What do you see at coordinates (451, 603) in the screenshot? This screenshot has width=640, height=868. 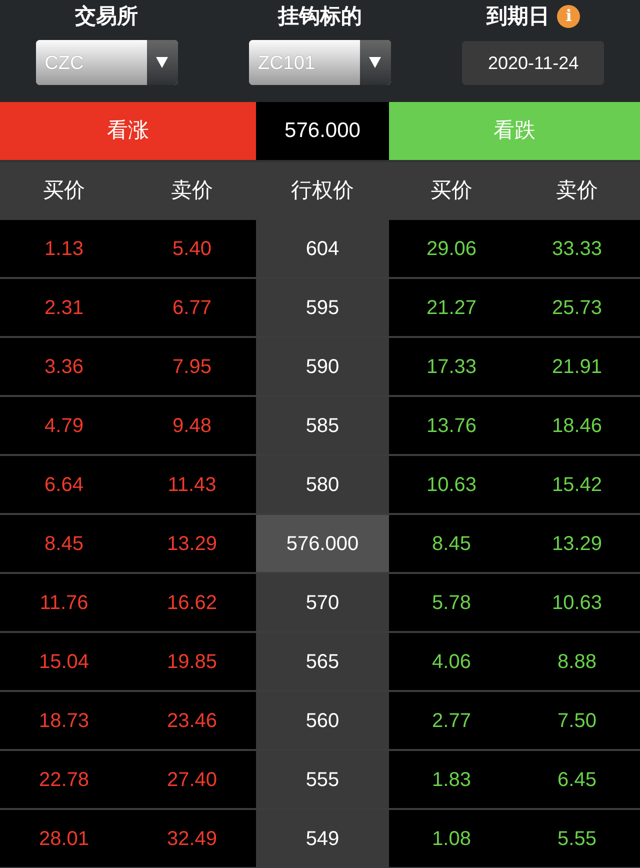 I see `table-cell-text: 5.78` at bounding box center [451, 603].